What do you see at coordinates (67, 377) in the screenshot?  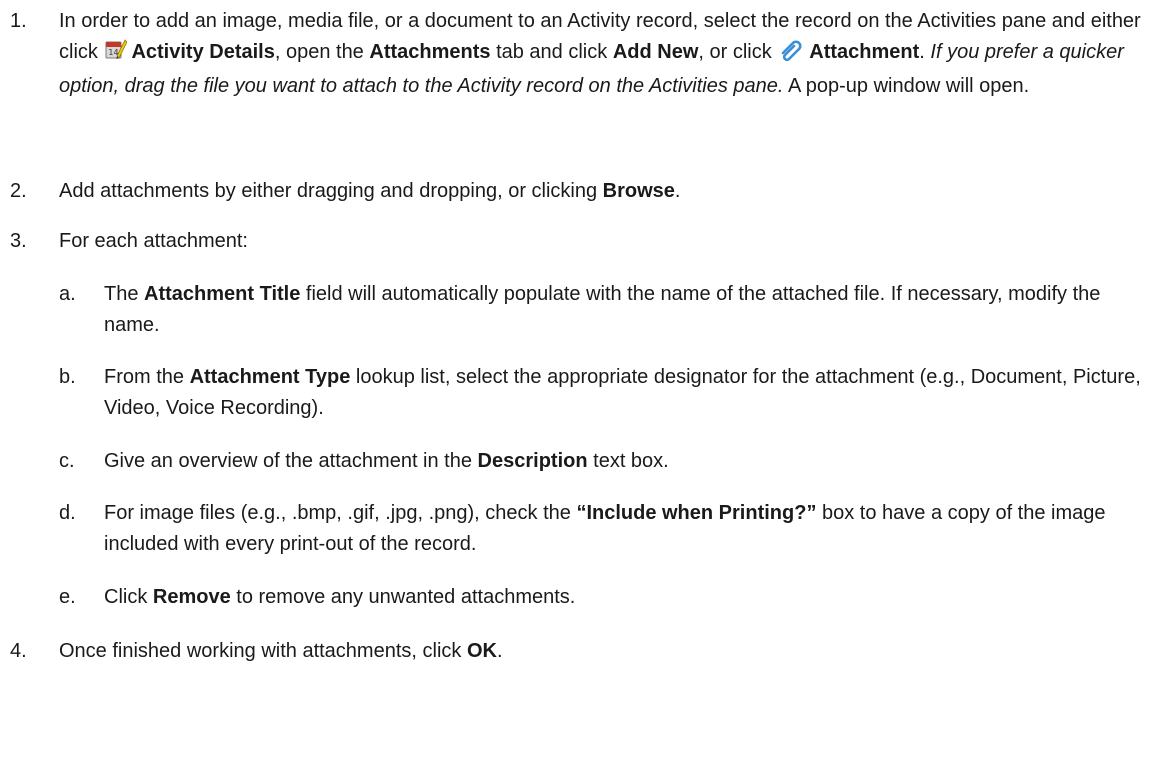 I see `substep-letter: b.` at bounding box center [67, 377].